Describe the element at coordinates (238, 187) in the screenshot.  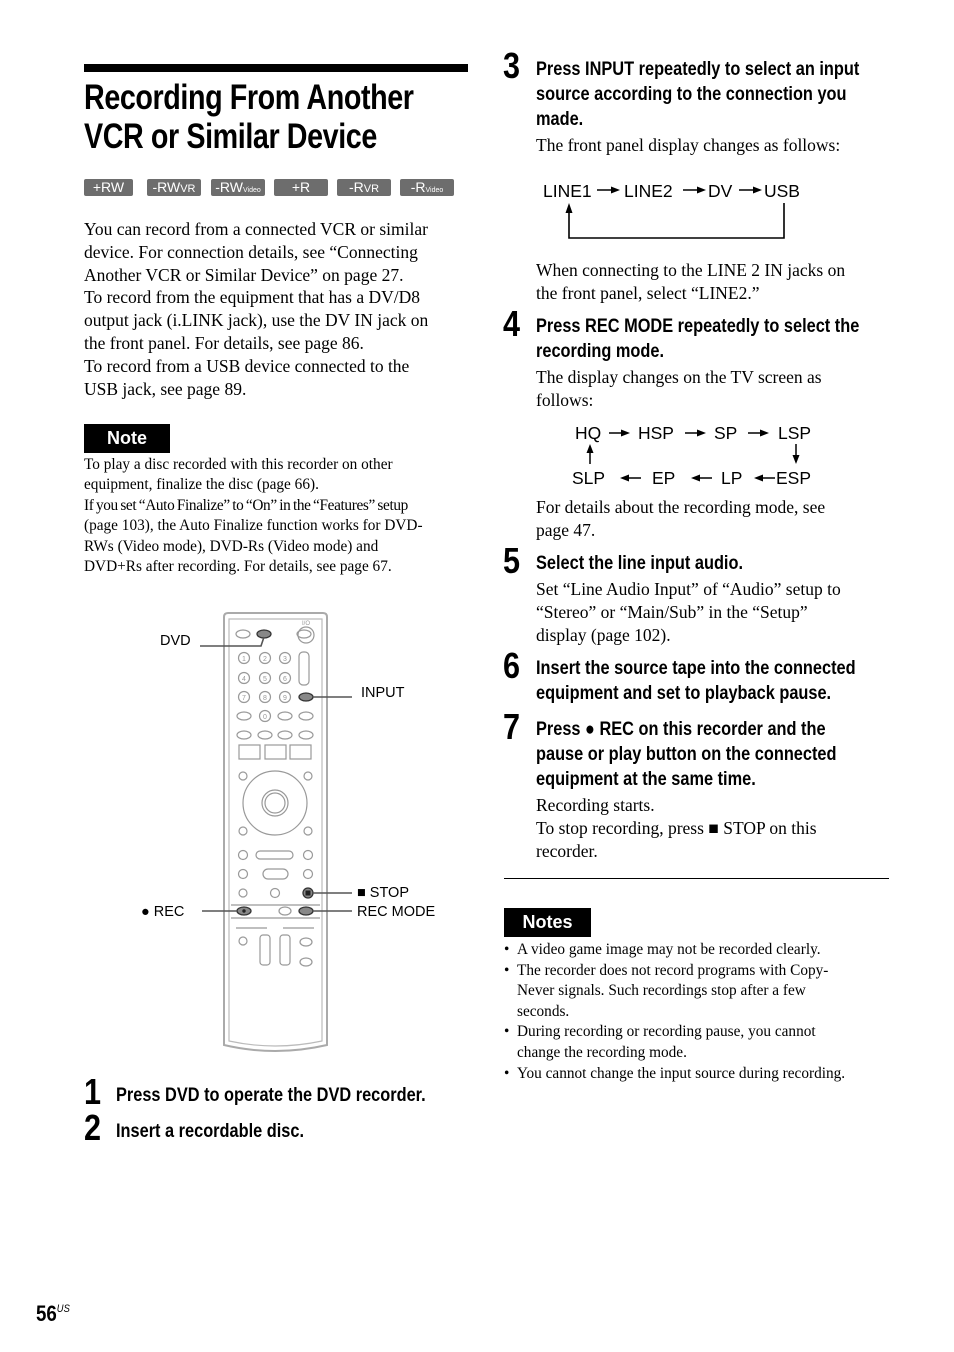
I see `badge-minus-rw-video: -RWVideo` at that location.